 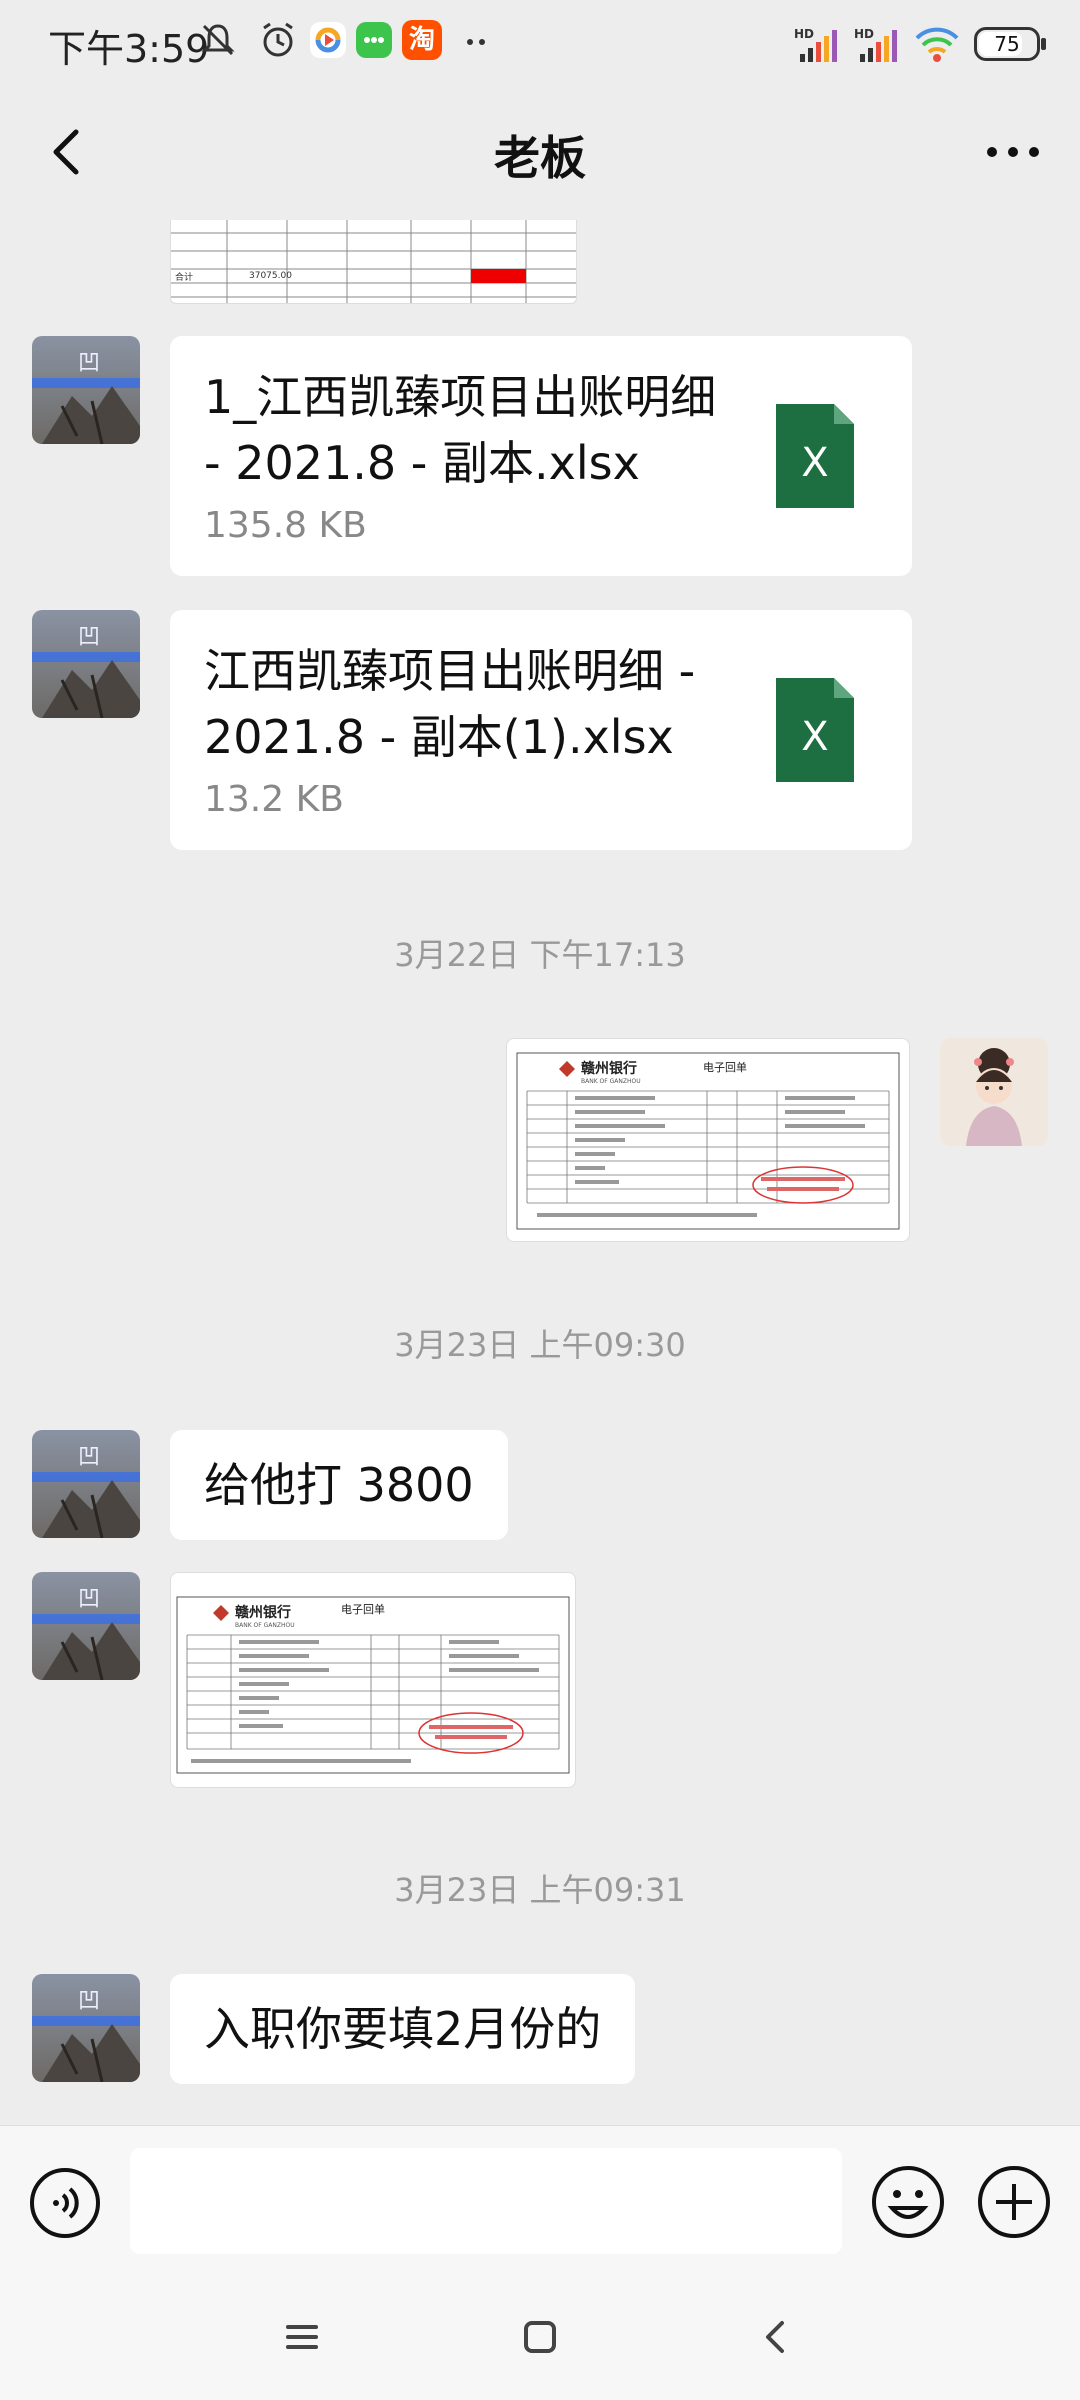 What do you see at coordinates (403, 2029) in the screenshot?
I see `text-message: 入职你要填2月份的` at bounding box center [403, 2029].